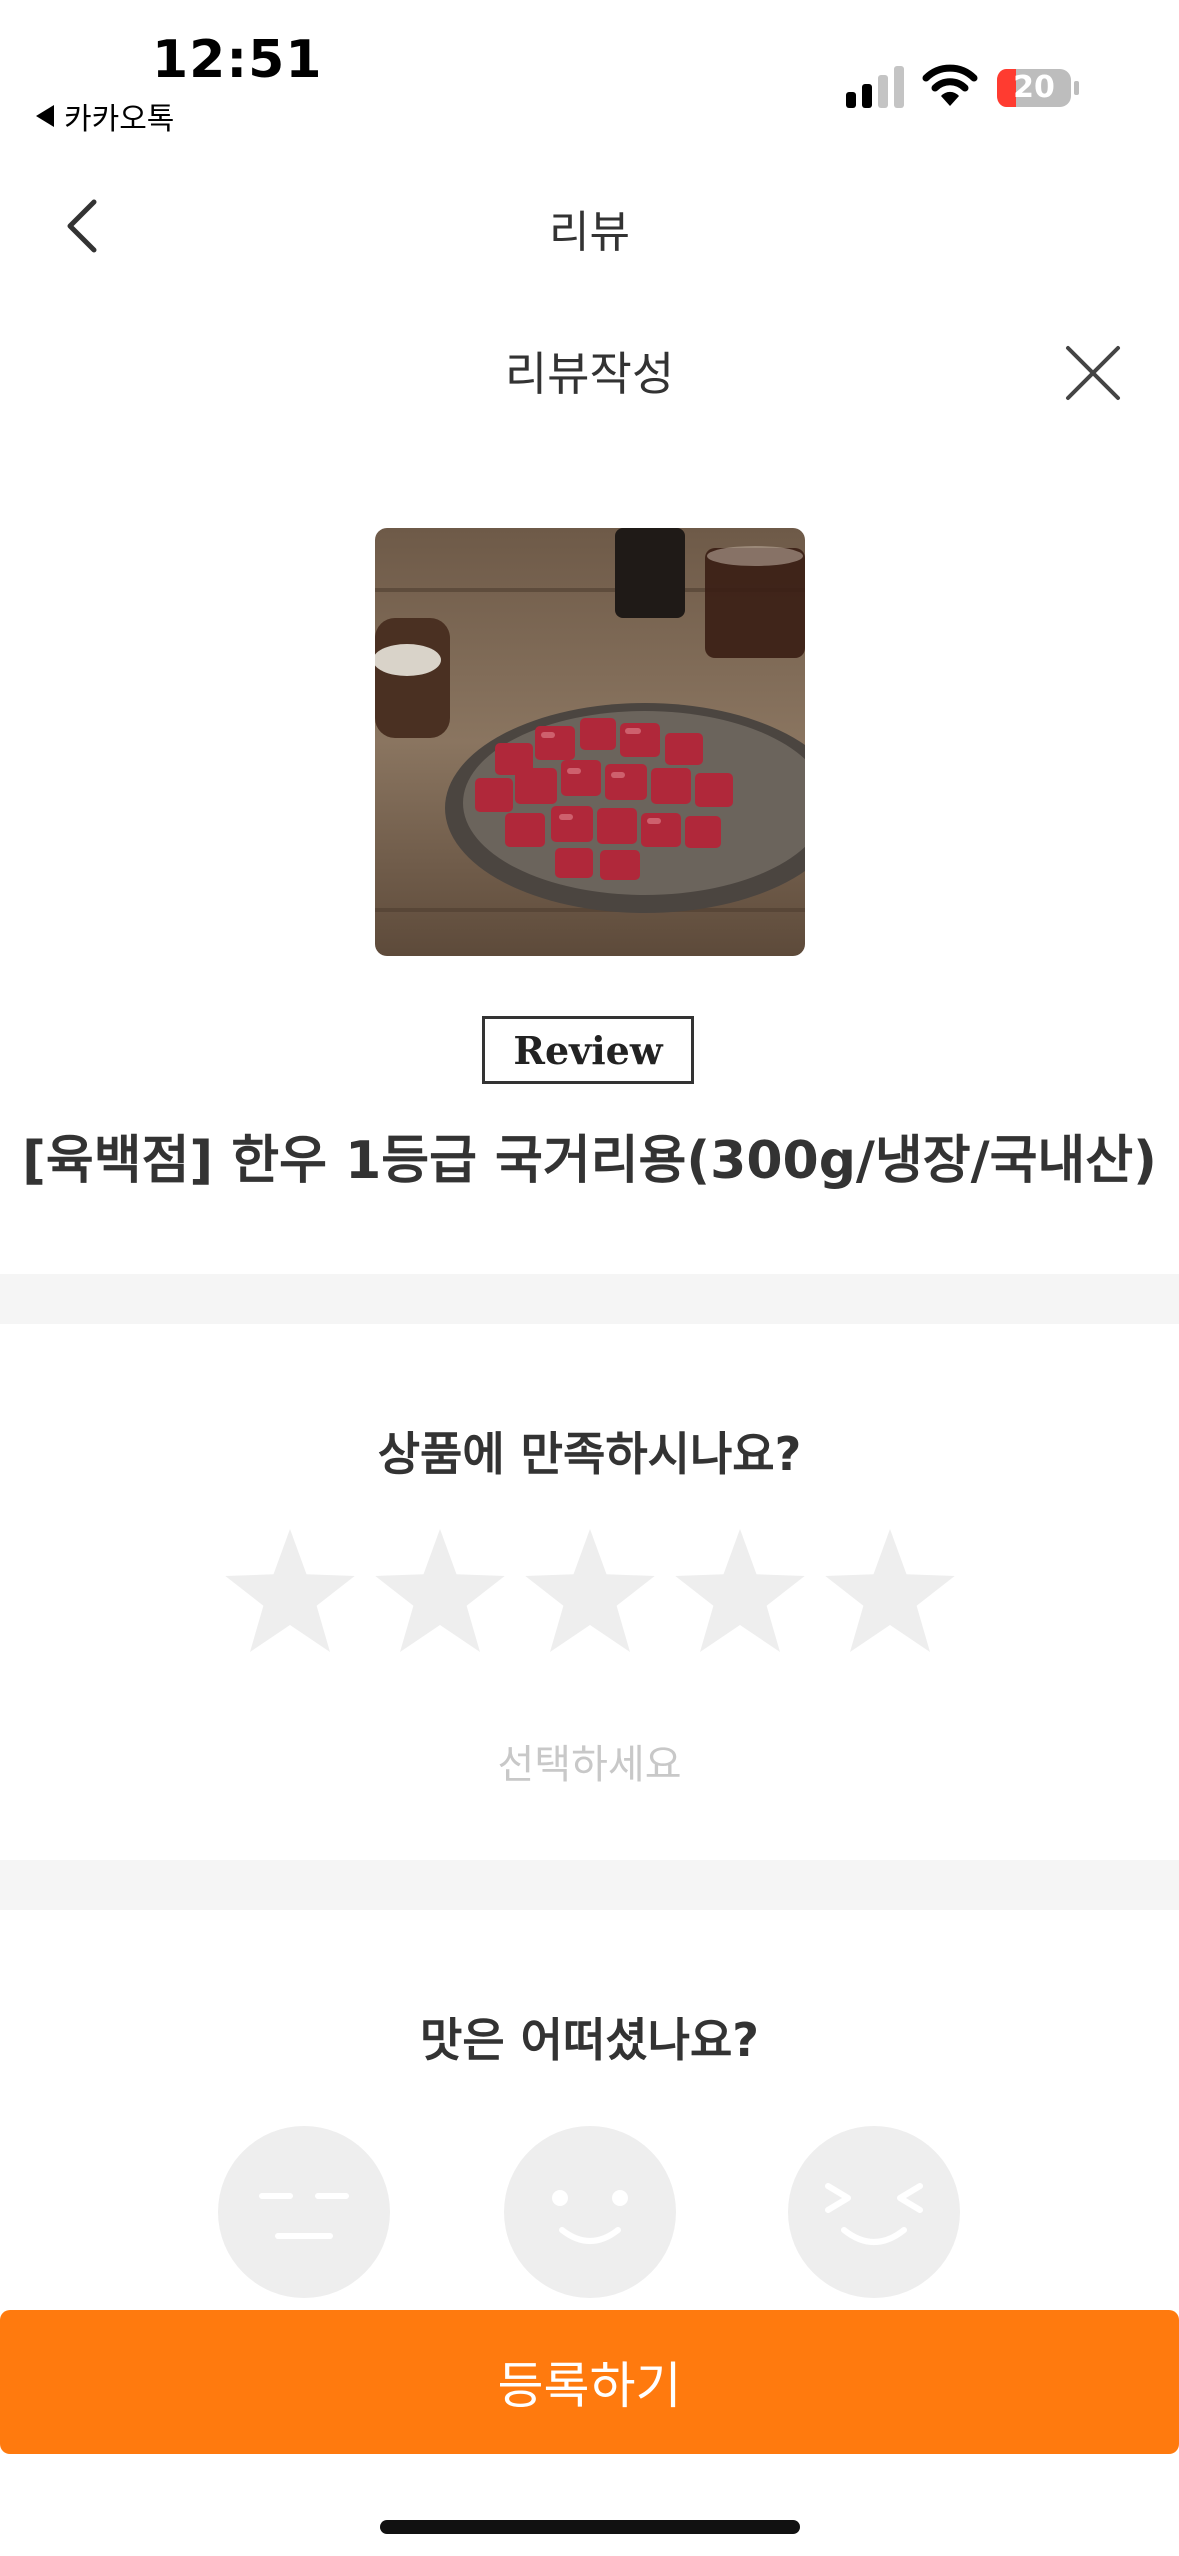 The width and height of the screenshot is (1179, 2556). Describe the element at coordinates (119, 119) in the screenshot. I see `back-app-label: 카카오톡` at that location.